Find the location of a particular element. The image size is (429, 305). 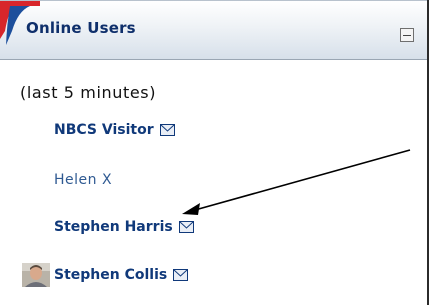

user-list-item: NBCS Visitor is located at coordinates (114, 130).